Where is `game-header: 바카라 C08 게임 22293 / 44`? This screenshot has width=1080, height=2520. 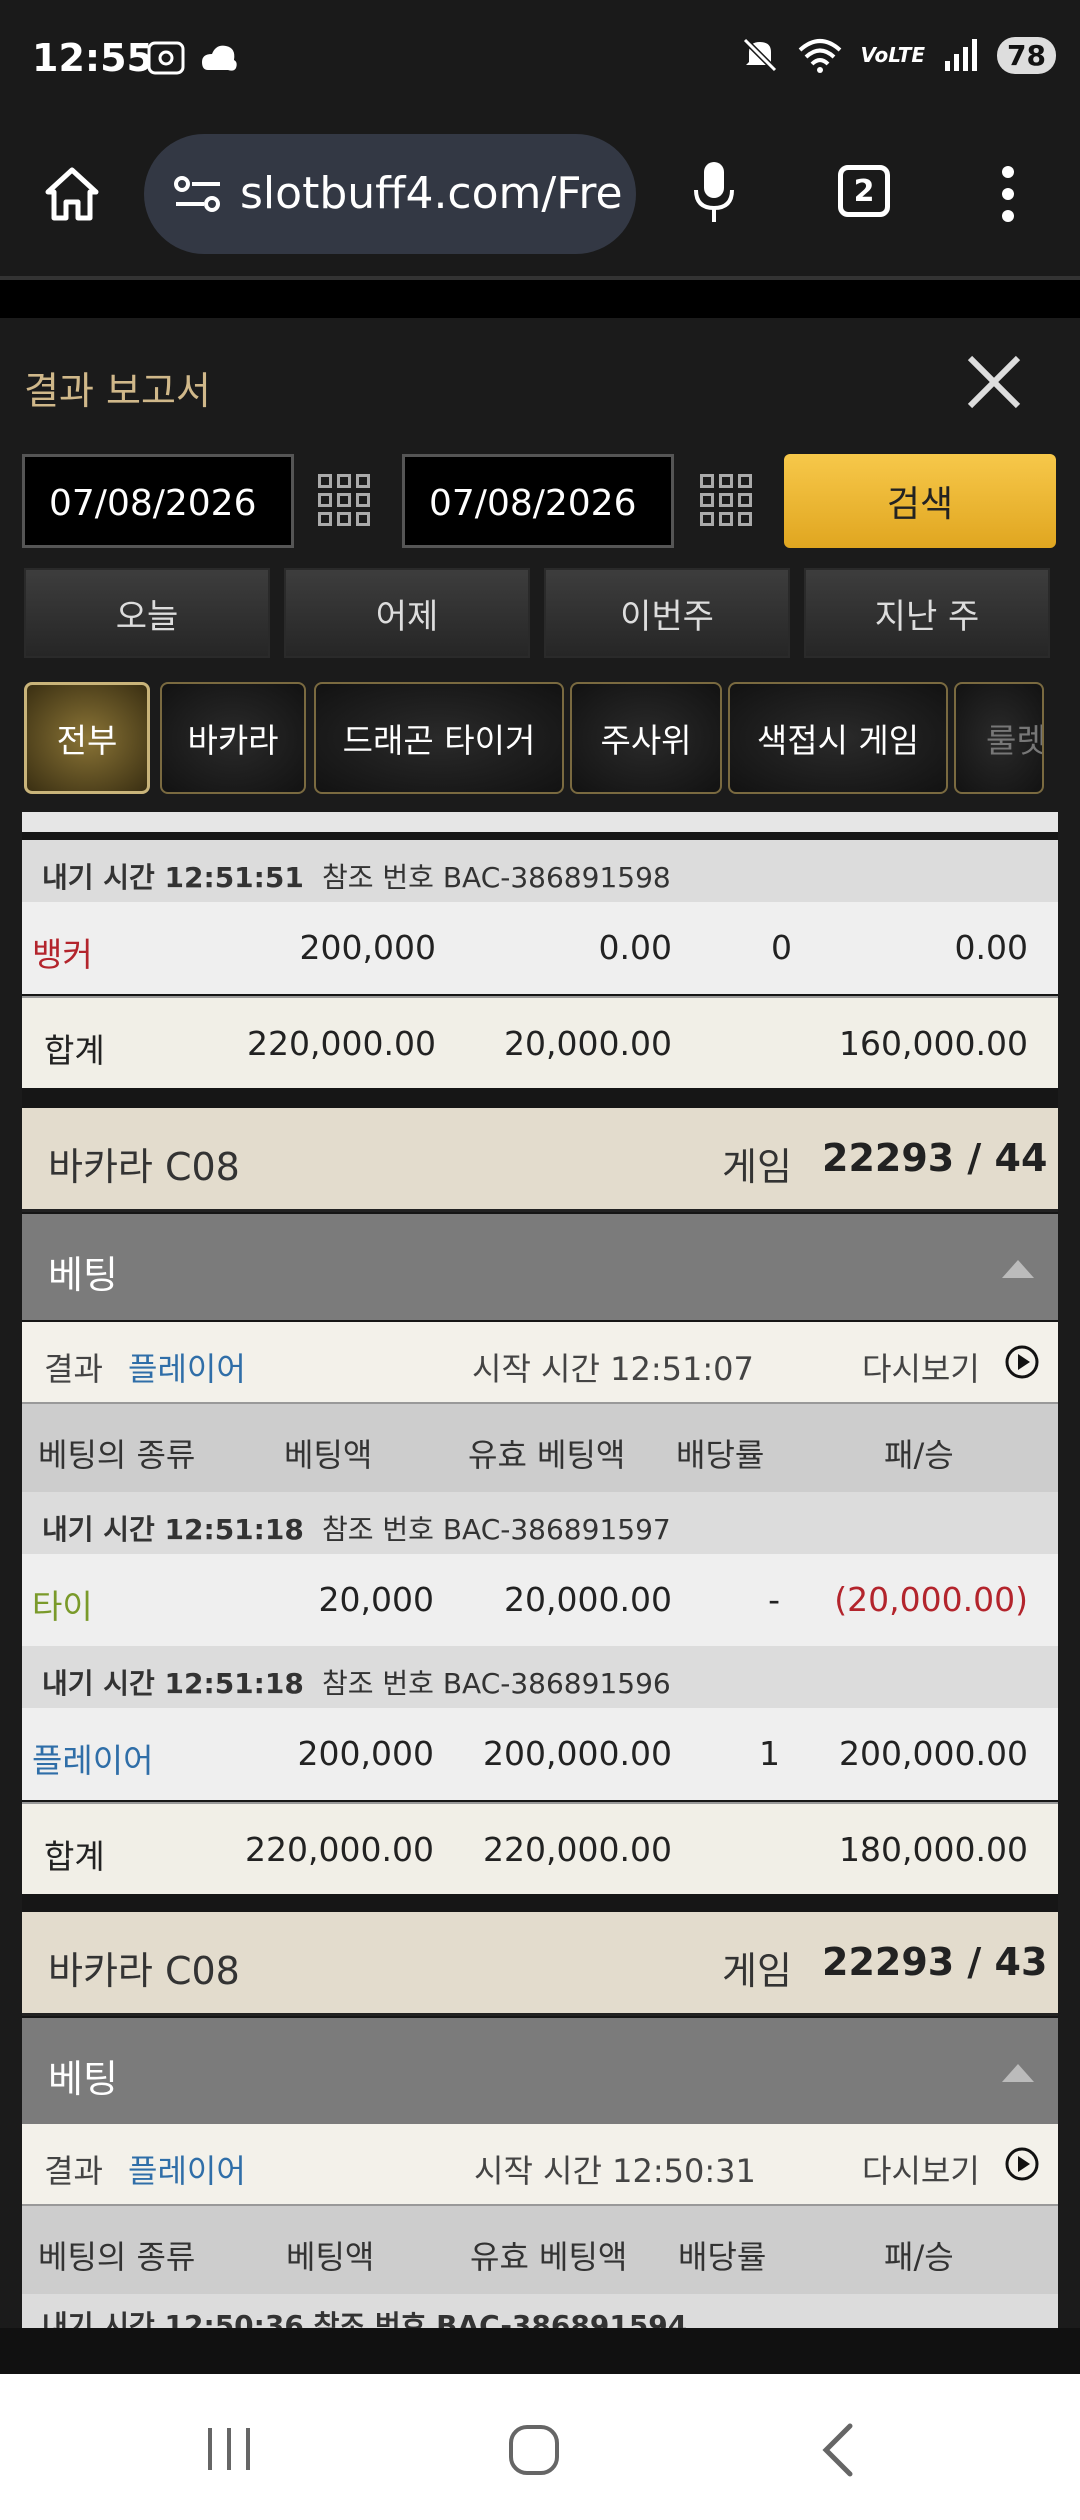
game-header: 바카라 C08 게임 22293 / 44 is located at coordinates (540, 1160).